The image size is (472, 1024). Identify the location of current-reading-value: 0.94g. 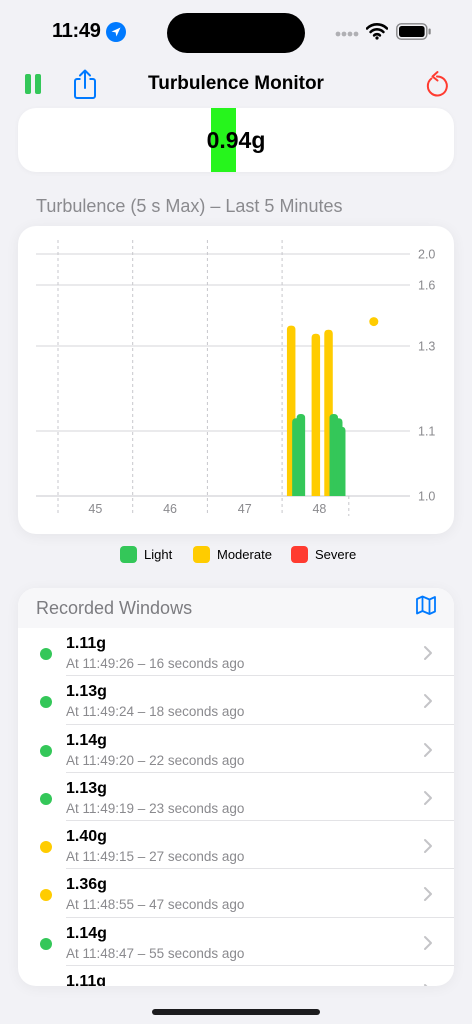
(236, 140).